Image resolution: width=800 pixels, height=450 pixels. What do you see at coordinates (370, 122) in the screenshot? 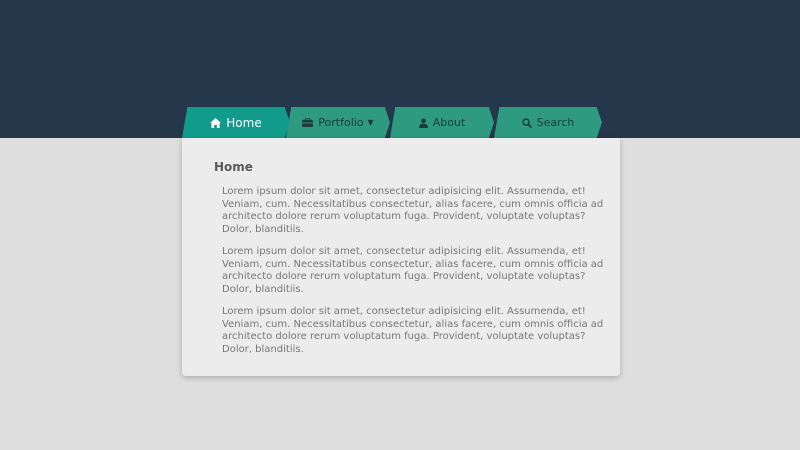
I see `chevron-down-icon: ▼` at bounding box center [370, 122].